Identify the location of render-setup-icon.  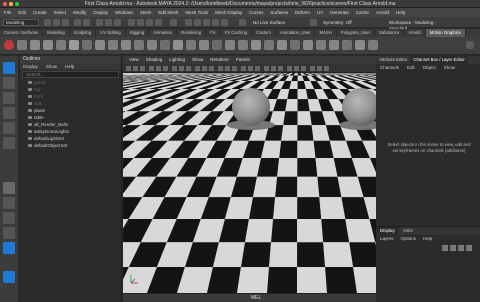
(308, 45).